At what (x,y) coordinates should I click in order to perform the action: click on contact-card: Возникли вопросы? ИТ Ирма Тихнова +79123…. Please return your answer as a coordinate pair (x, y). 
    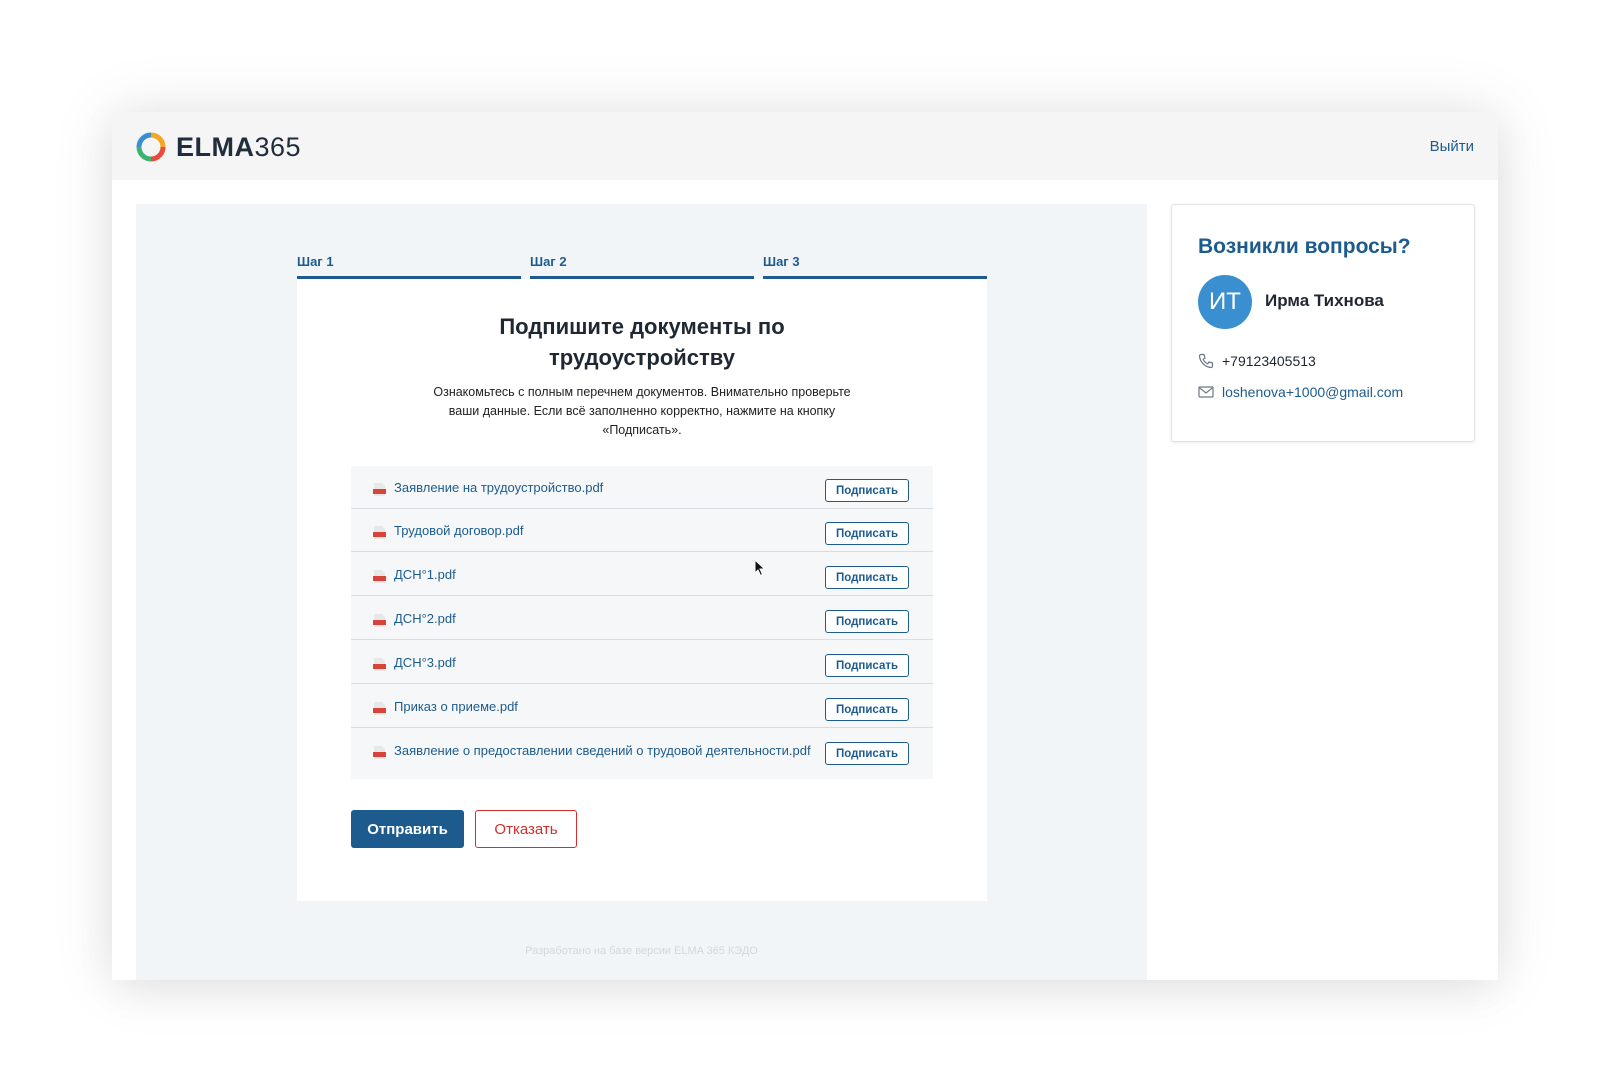
    Looking at the image, I should click on (1323, 323).